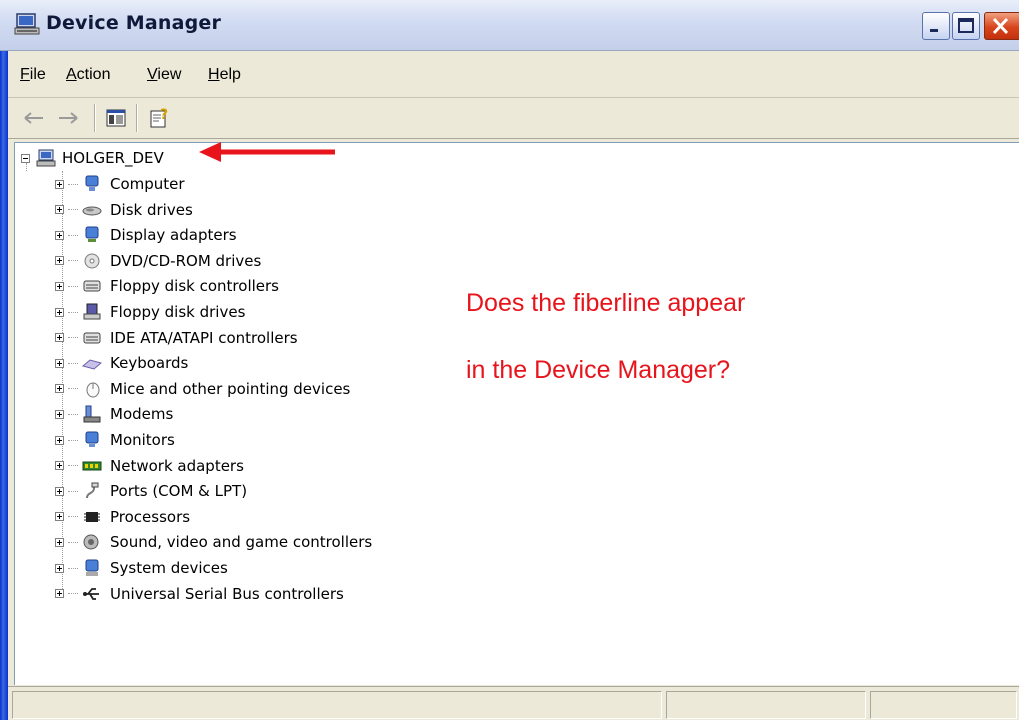 The image size is (1019, 720). I want to click on tree-item-label: Computer, so click(147, 184).